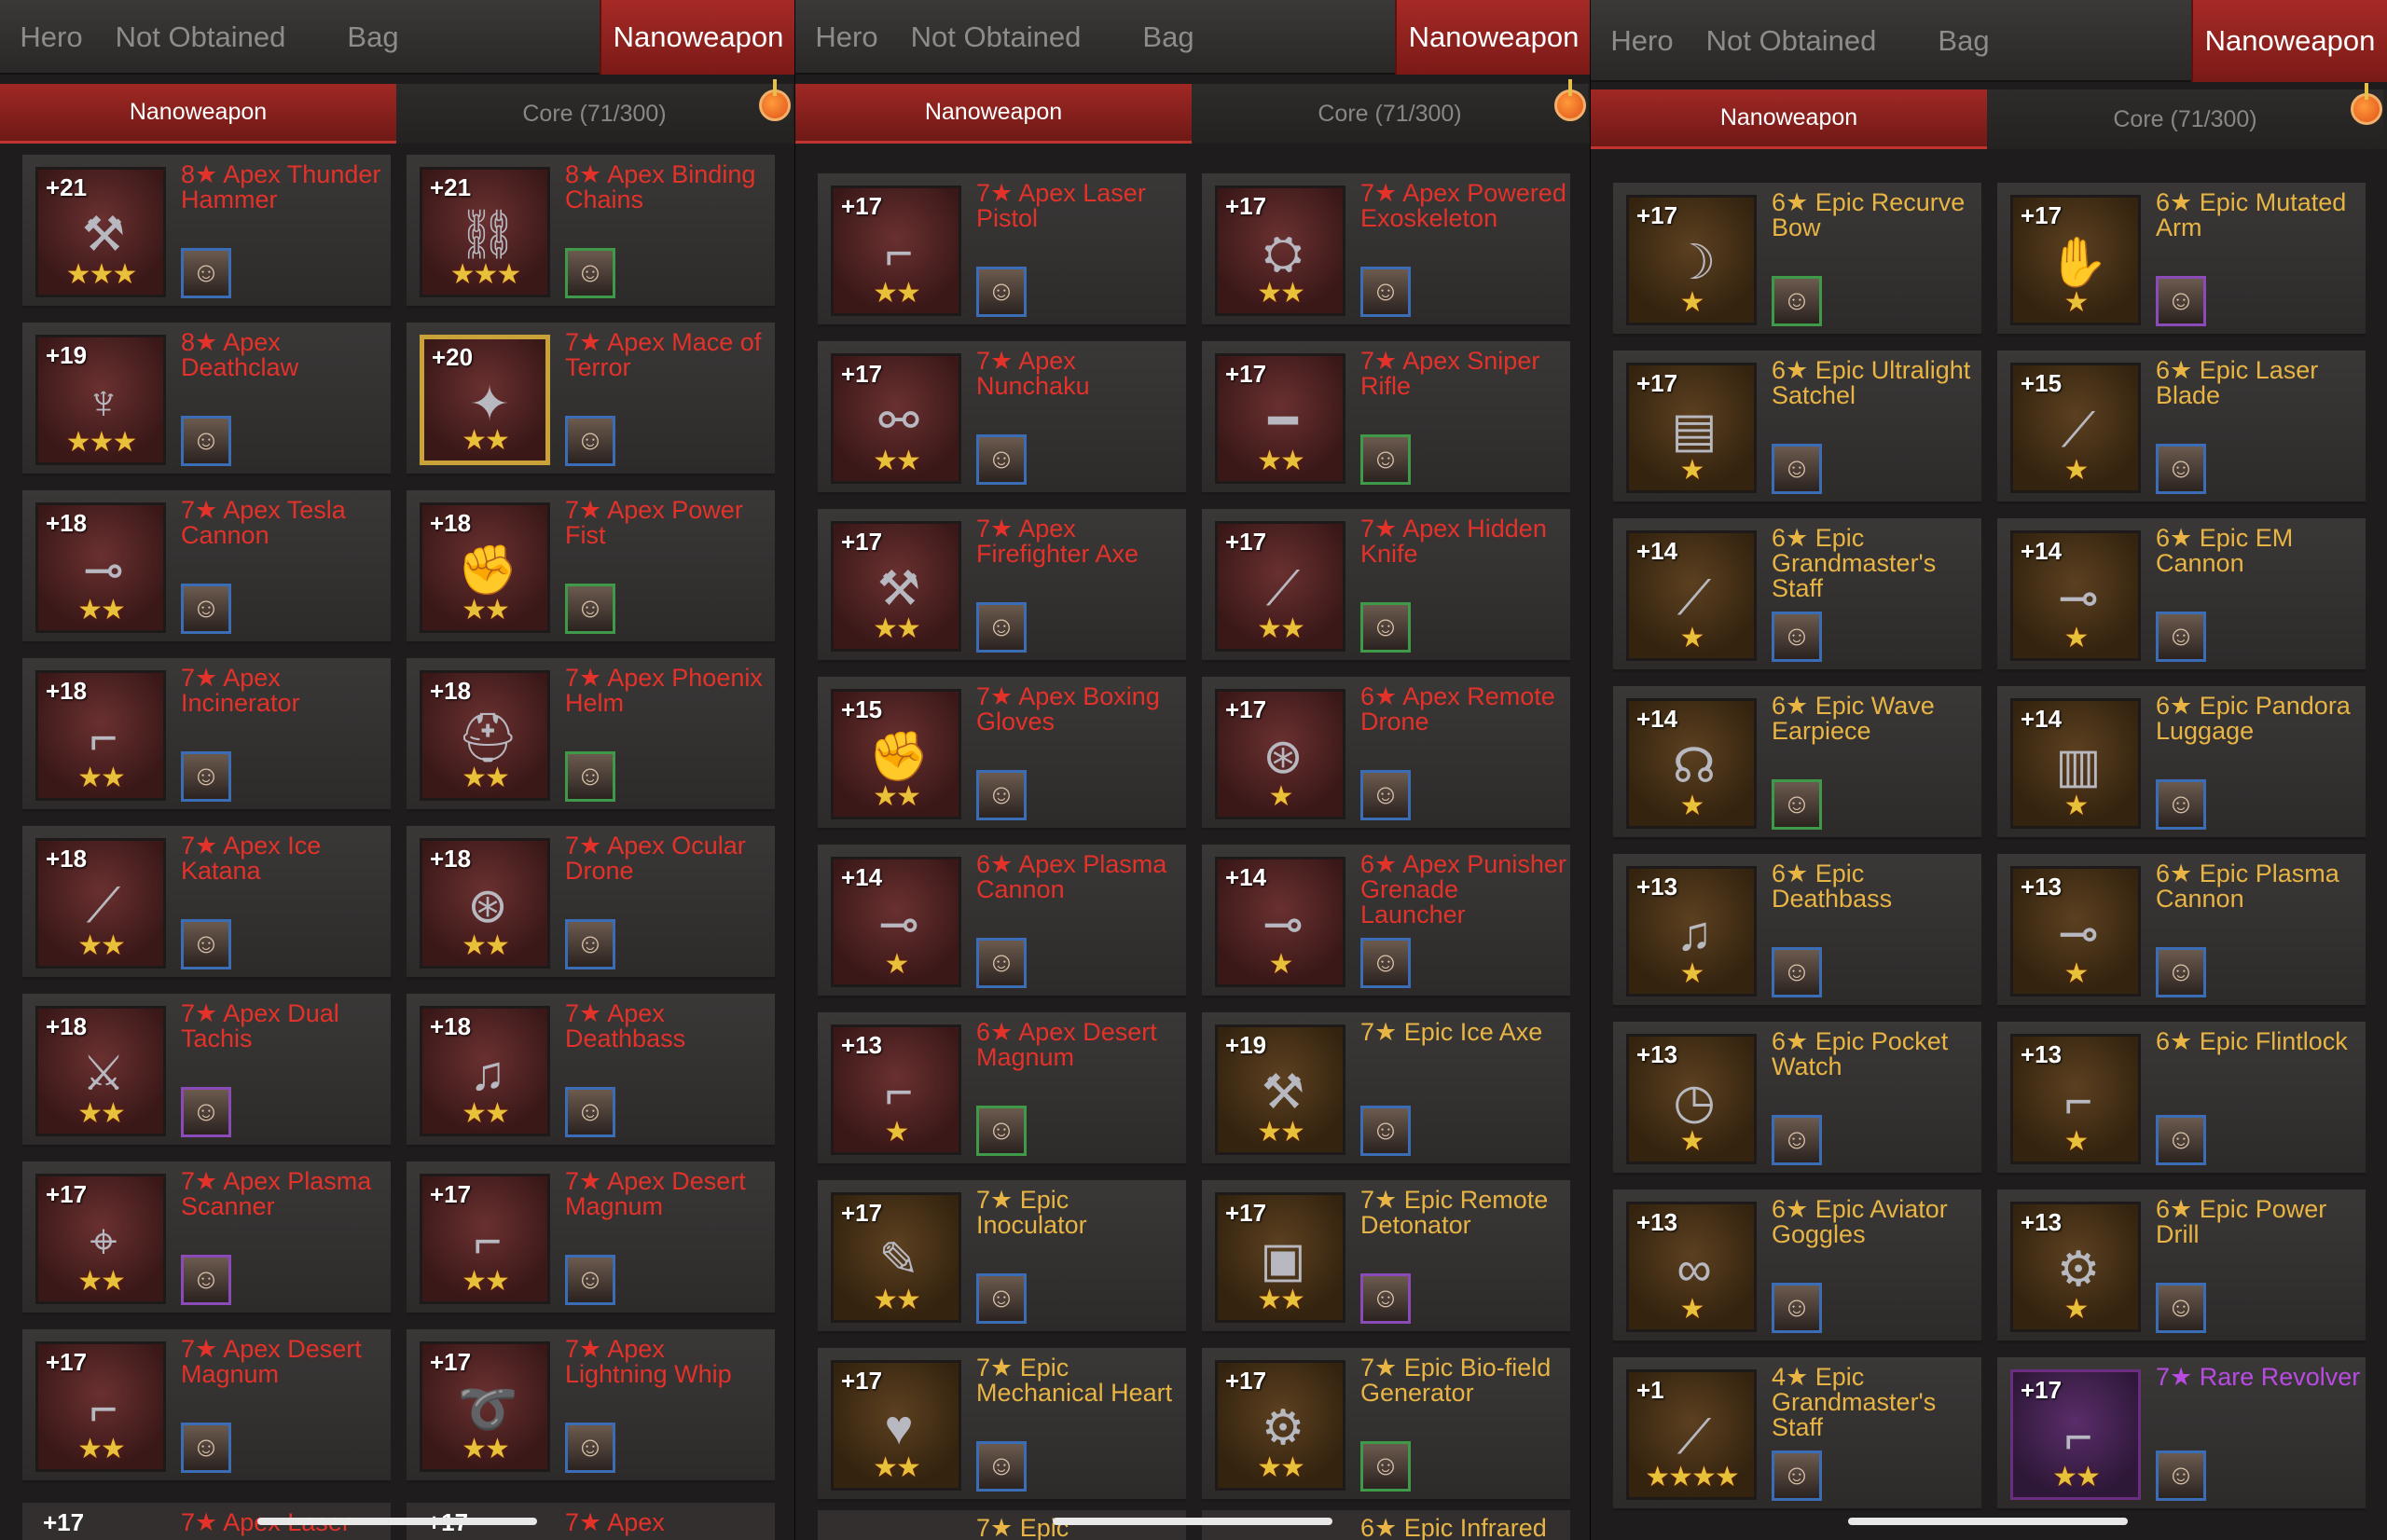 Image resolution: width=2387 pixels, height=1540 pixels. What do you see at coordinates (1280, 586) in the screenshot?
I see `item-thumbnail: +17 ⟋ ★★` at bounding box center [1280, 586].